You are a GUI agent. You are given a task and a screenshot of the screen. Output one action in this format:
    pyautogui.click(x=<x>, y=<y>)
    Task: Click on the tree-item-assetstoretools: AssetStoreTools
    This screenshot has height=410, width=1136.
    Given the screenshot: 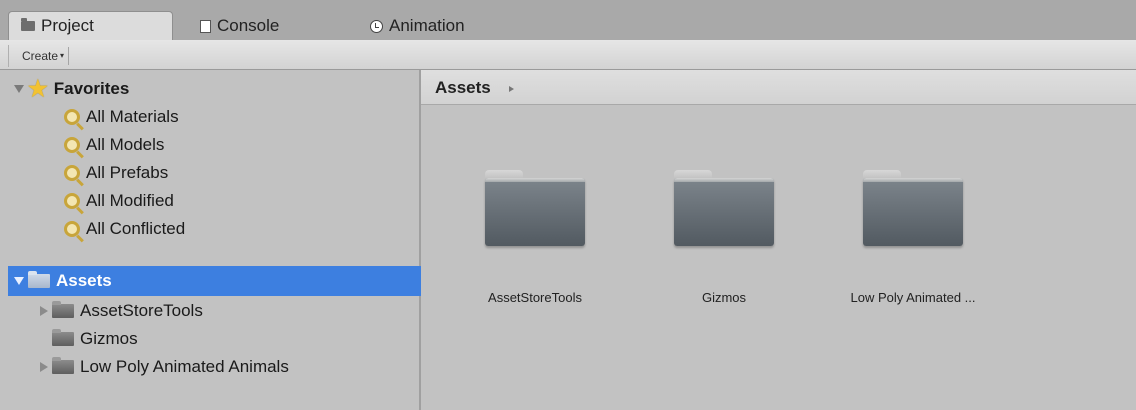 What is the action you would take?
    pyautogui.click(x=121, y=311)
    